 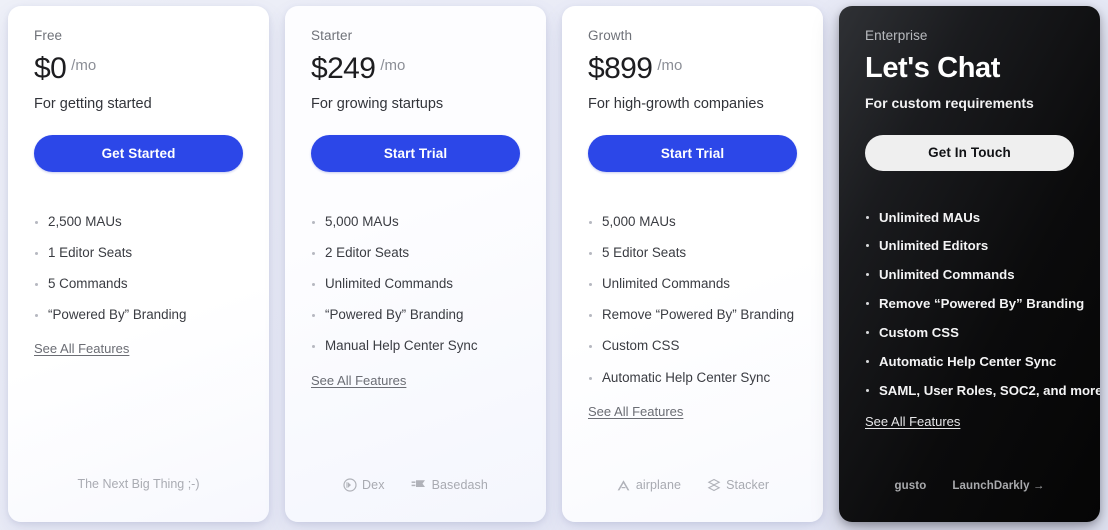 I want to click on plan-price: Let's Chat, so click(x=933, y=68).